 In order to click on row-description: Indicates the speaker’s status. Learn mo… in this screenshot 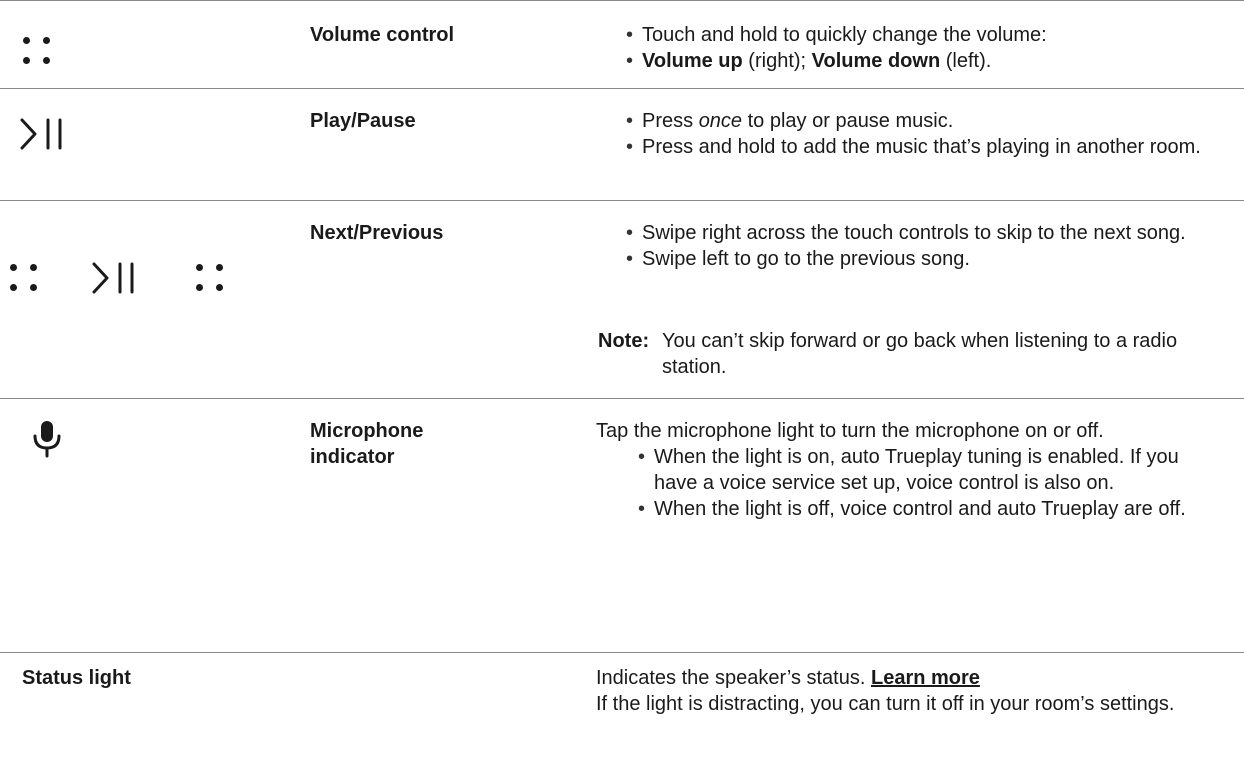, I will do `click(911, 691)`.